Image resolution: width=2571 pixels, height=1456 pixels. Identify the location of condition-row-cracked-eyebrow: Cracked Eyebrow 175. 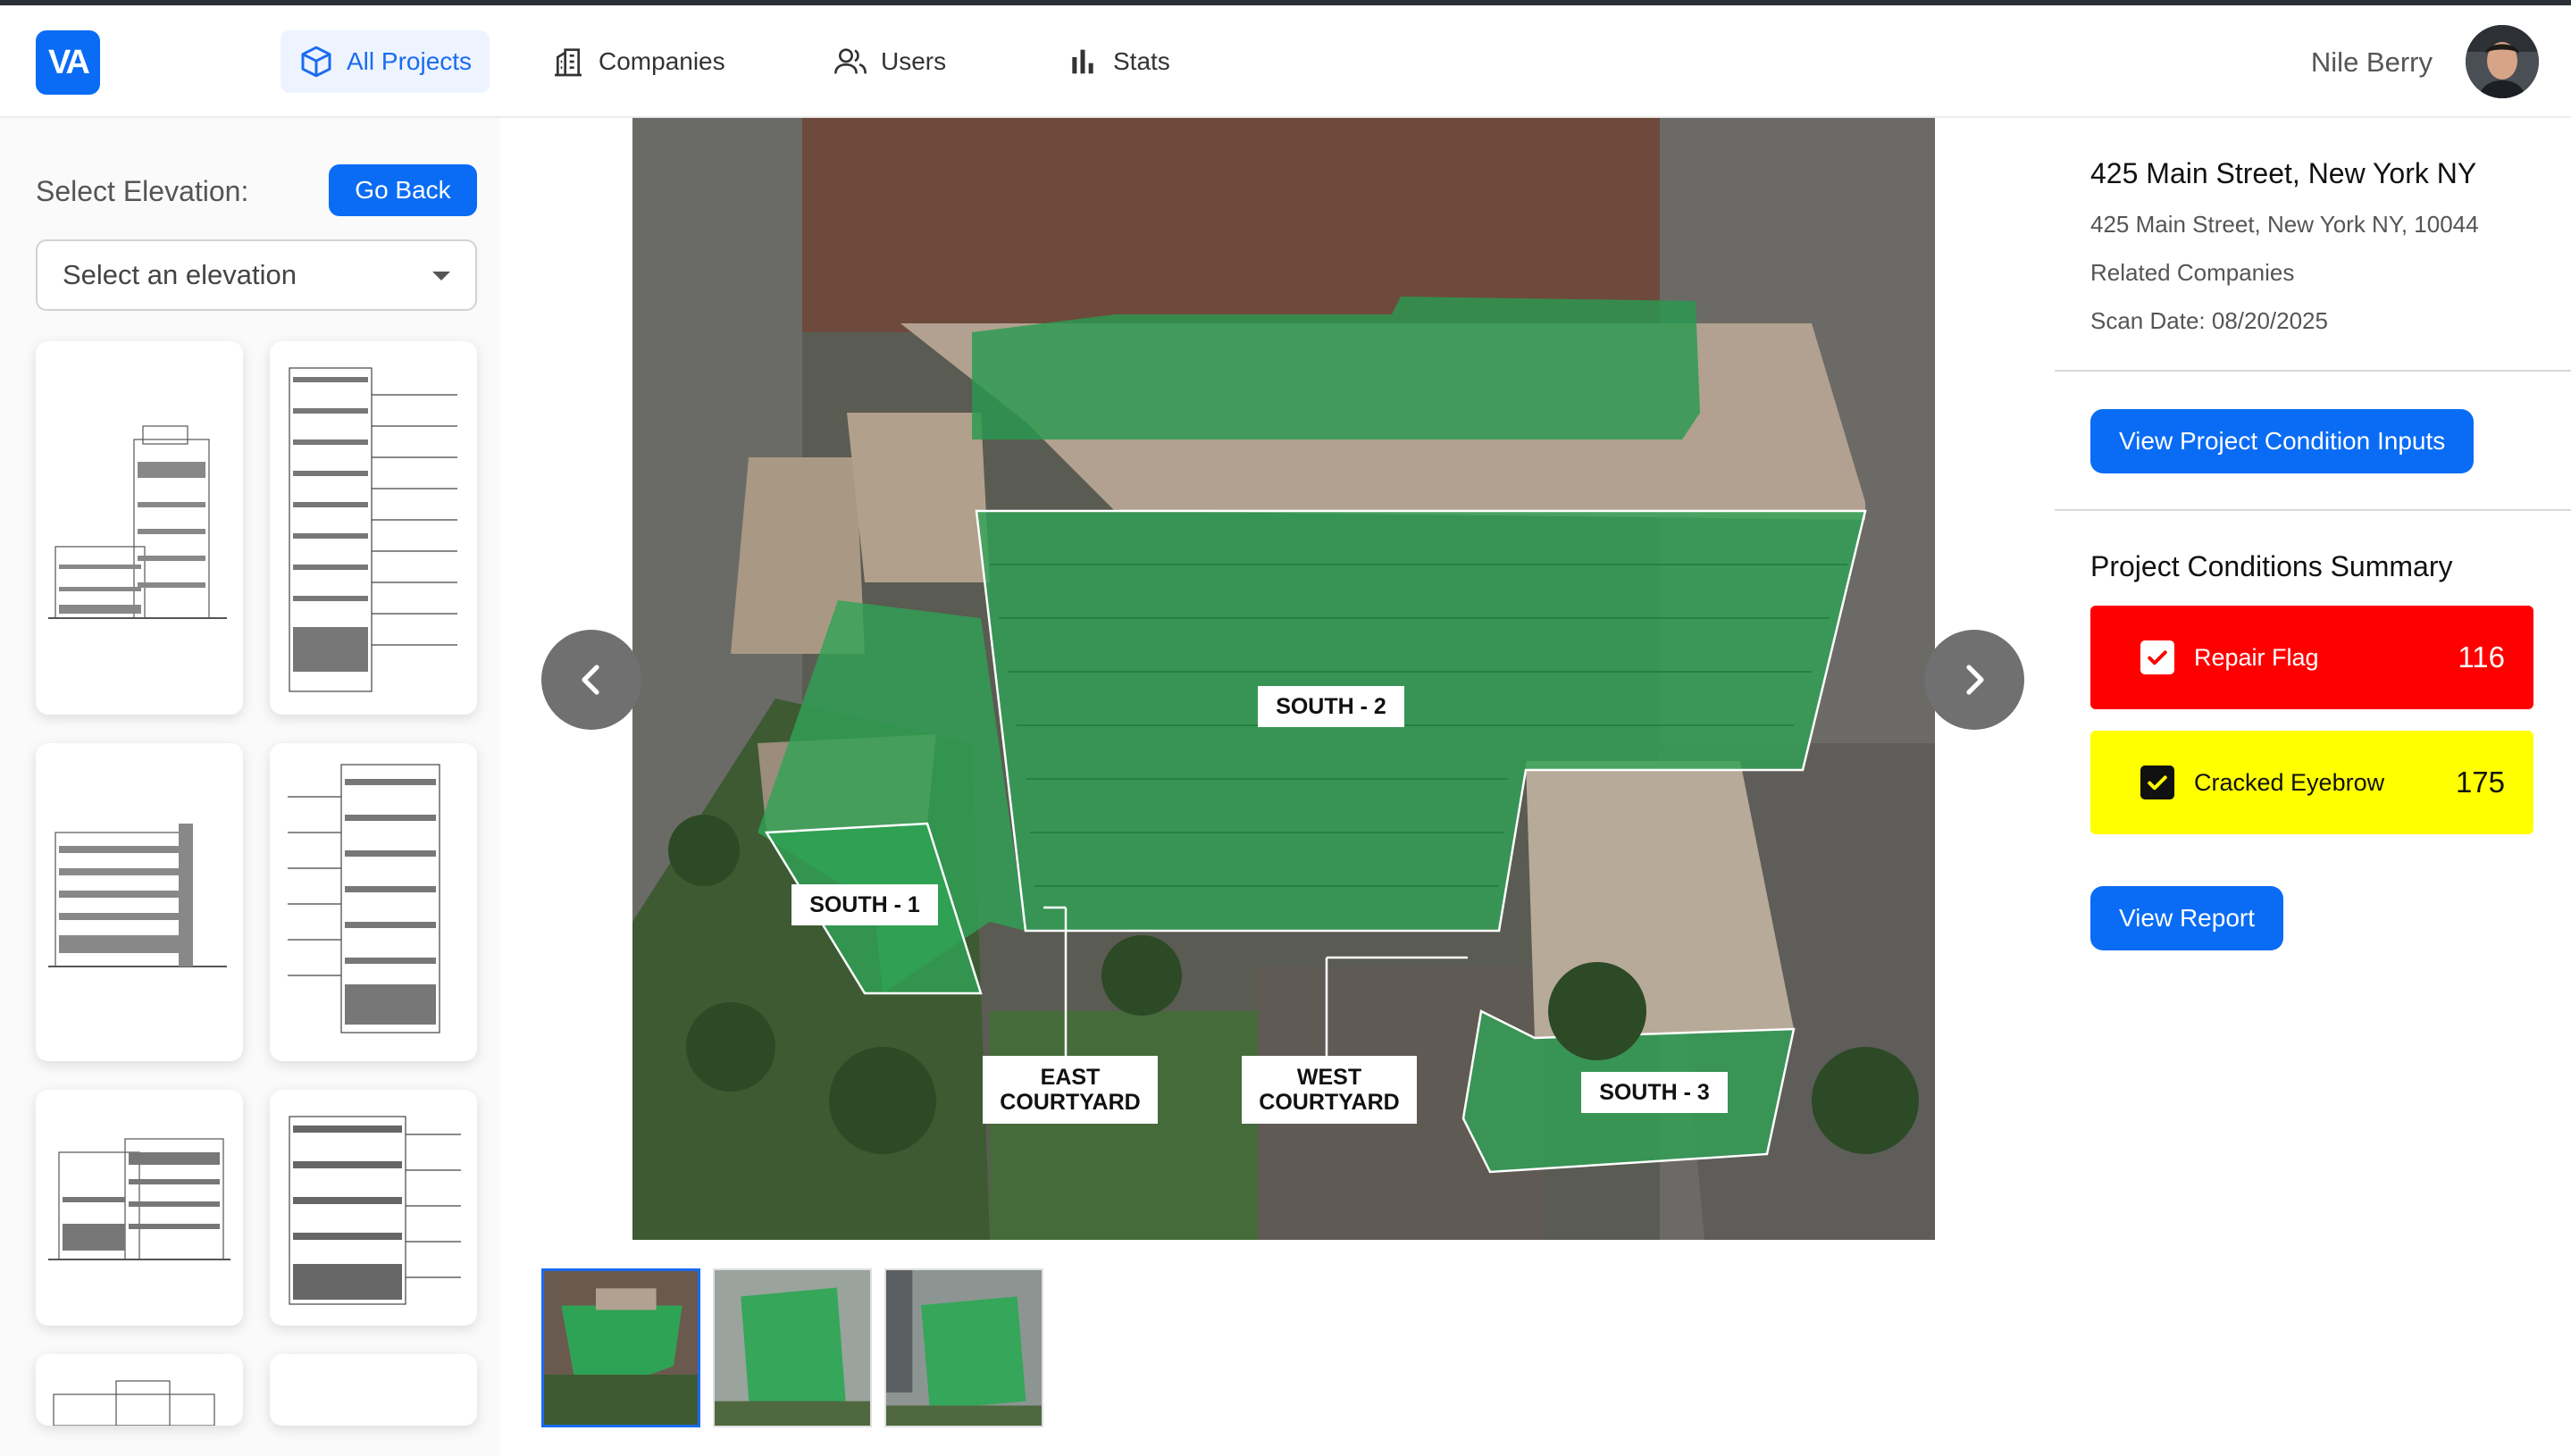
(2311, 782).